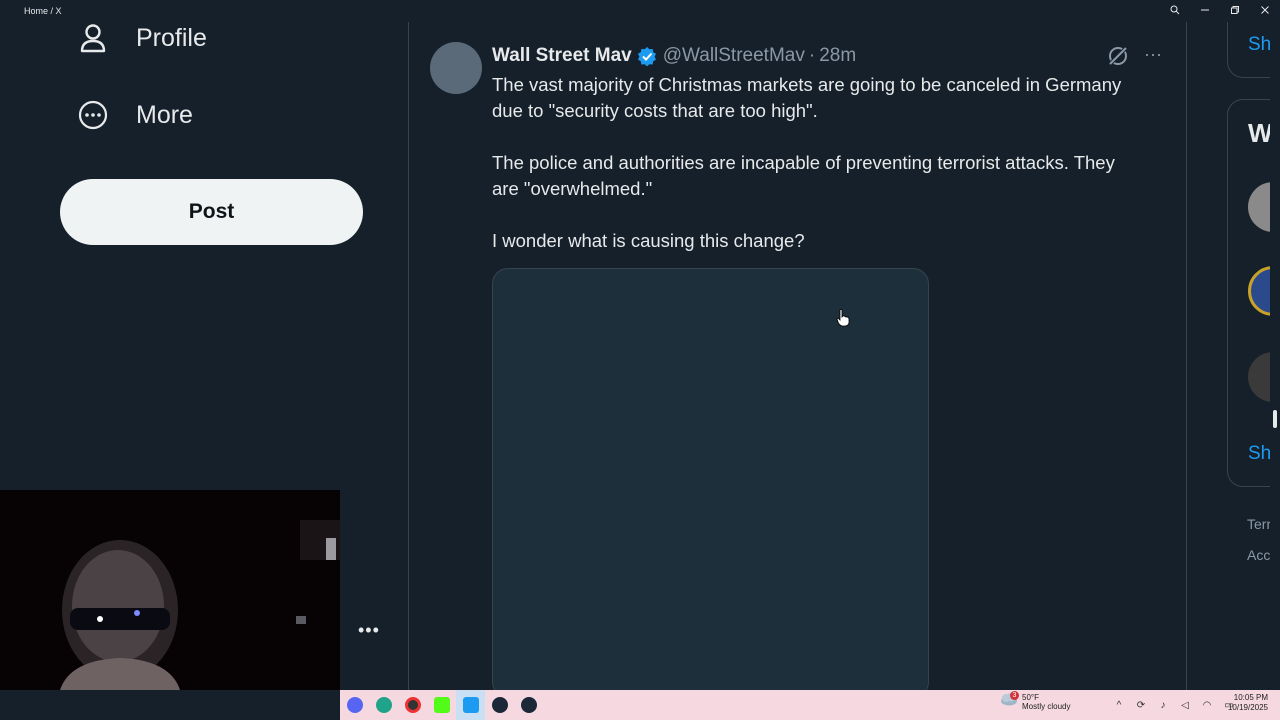 Image resolution: width=1280 pixels, height=720 pixels. What do you see at coordinates (1014, 695) in the screenshot?
I see `weather-badge: 3` at bounding box center [1014, 695].